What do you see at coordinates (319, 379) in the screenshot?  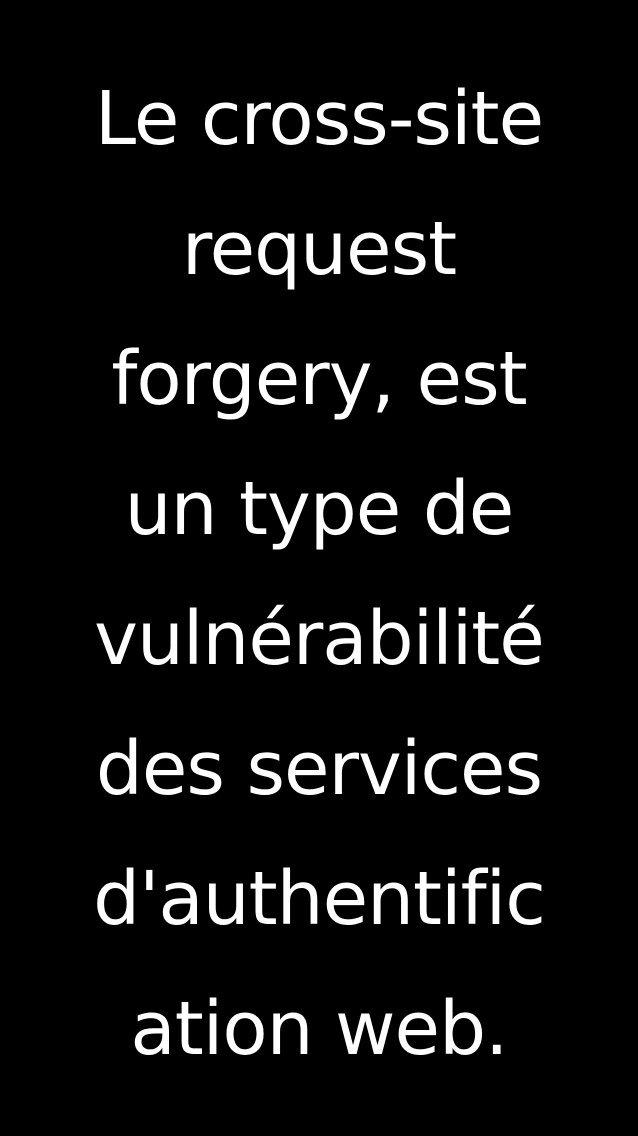 I see `message-line: forgery, est` at bounding box center [319, 379].